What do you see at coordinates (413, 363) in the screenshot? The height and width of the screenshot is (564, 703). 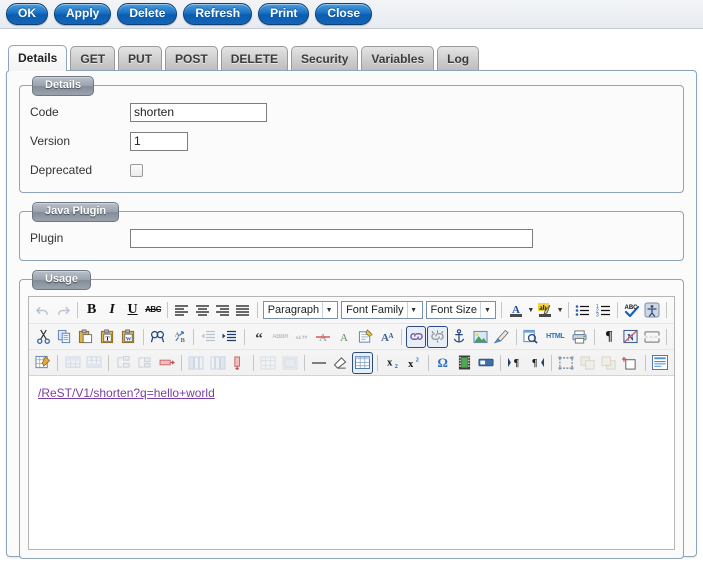 I see `superscript-icon: x 2` at bounding box center [413, 363].